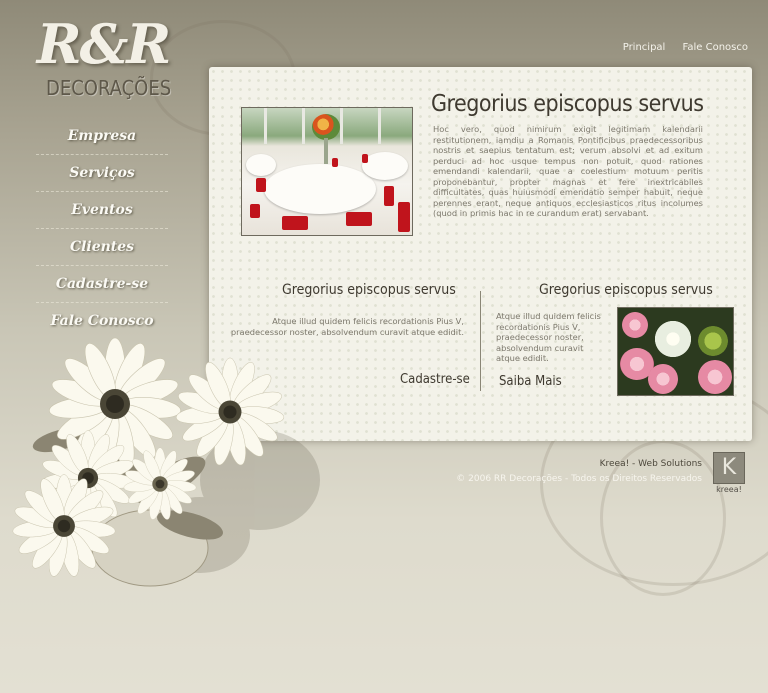  Describe the element at coordinates (102, 210) in the screenshot. I see `side-nav-eventos: Eventos` at that location.